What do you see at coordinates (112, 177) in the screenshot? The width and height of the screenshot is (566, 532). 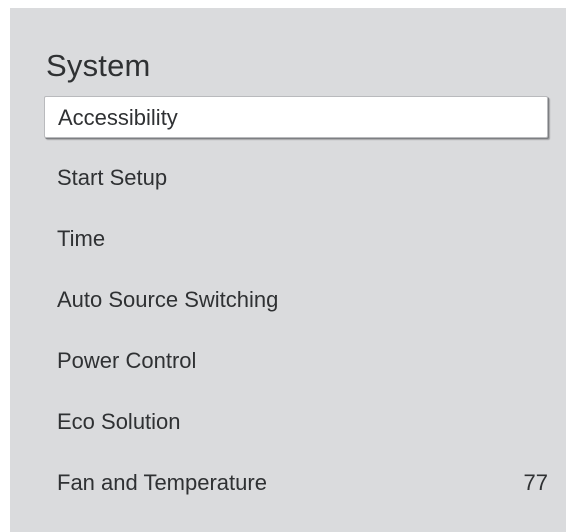 I see `menu-item-label: Start Setup` at bounding box center [112, 177].